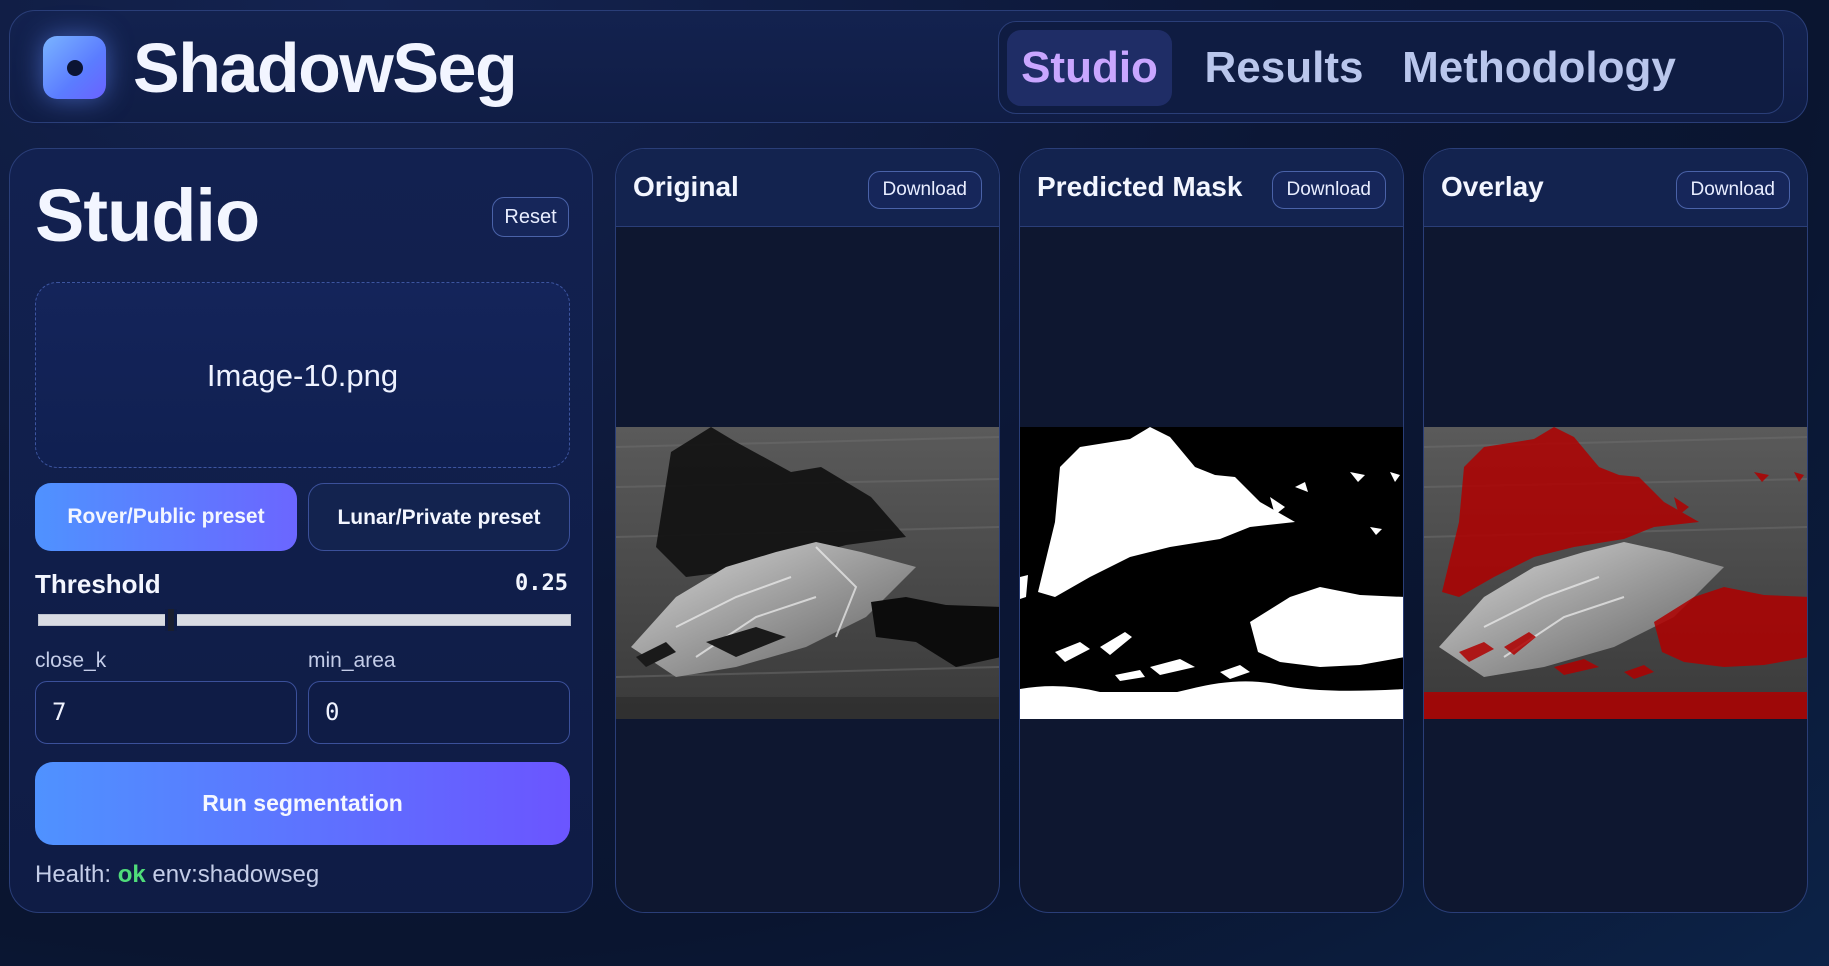 Image resolution: width=1829 pixels, height=966 pixels. I want to click on original-image, so click(807, 573).